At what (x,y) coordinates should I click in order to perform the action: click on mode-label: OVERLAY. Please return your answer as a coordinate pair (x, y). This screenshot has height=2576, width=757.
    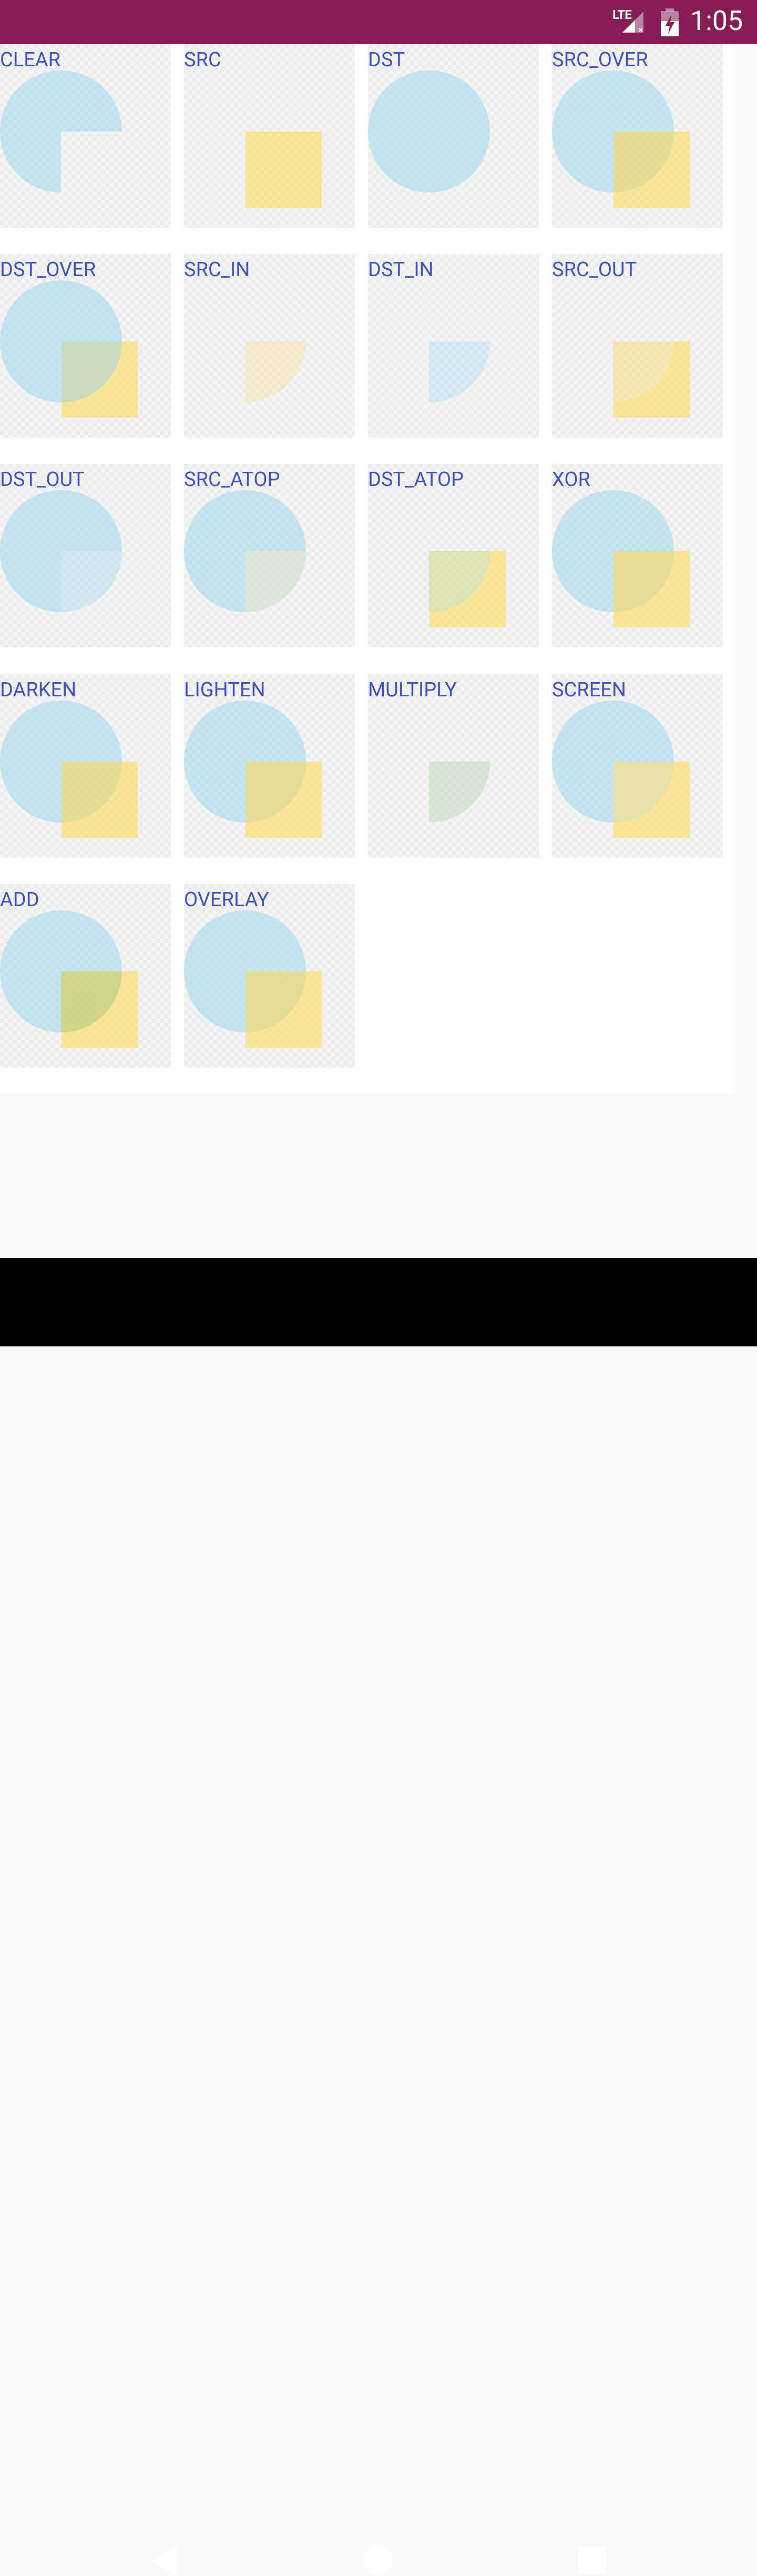
    Looking at the image, I should click on (226, 900).